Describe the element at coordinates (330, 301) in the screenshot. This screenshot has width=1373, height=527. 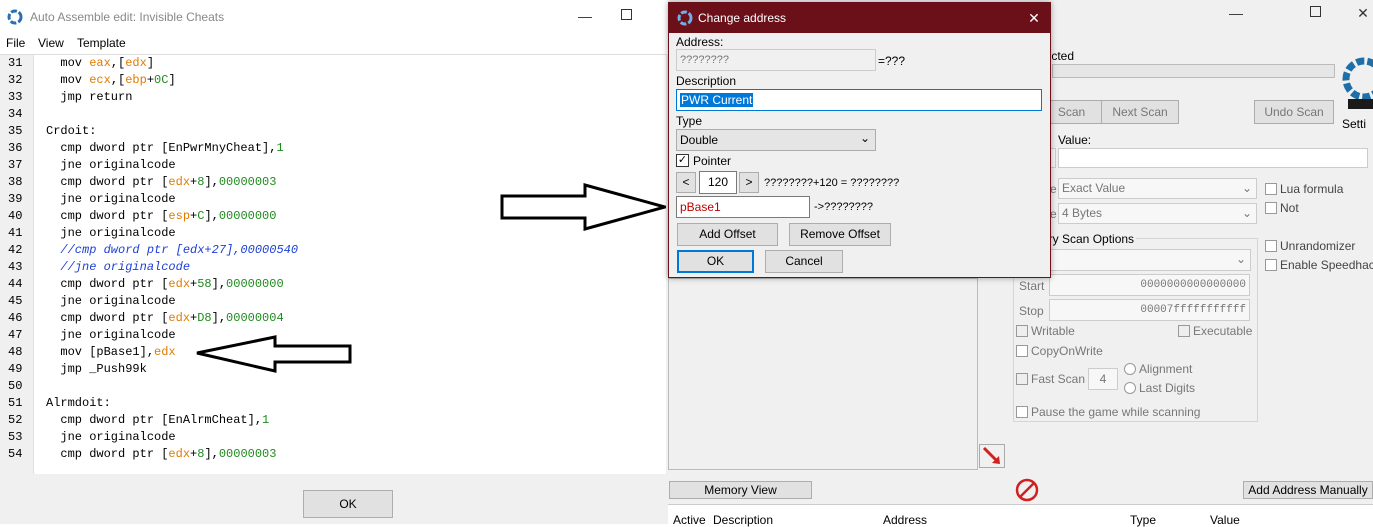
I see `code-line: 45 jne originalcode` at that location.